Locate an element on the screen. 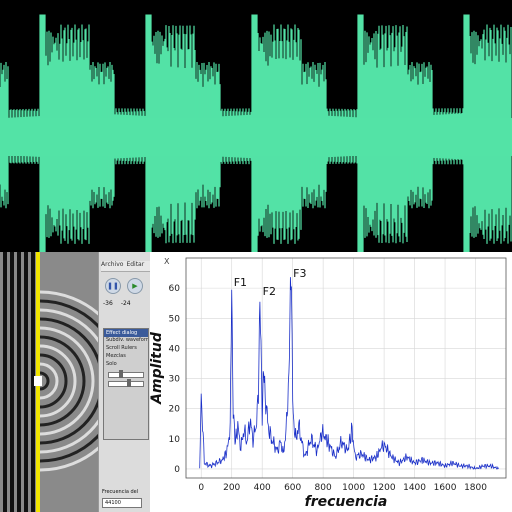 The width and height of the screenshot is (512, 512). play-icon: ▶ is located at coordinates (135, 286).